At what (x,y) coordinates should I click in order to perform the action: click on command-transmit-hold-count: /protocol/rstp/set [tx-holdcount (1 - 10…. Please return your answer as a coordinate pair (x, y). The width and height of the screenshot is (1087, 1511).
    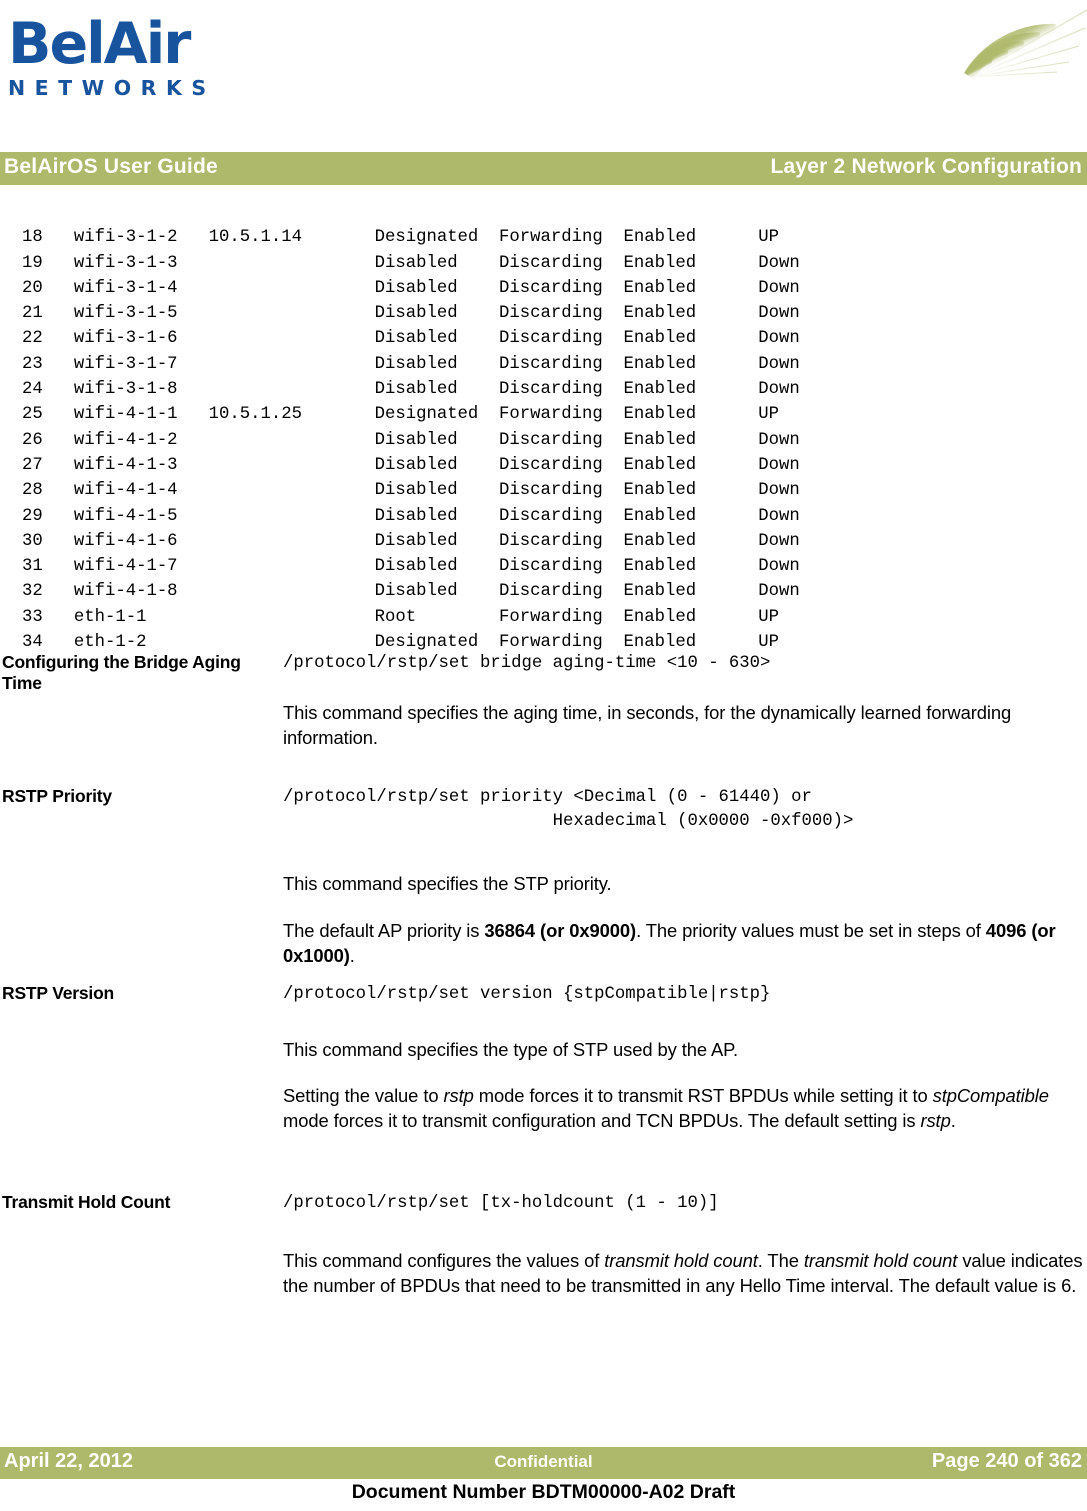
    Looking at the image, I should click on (501, 1203).